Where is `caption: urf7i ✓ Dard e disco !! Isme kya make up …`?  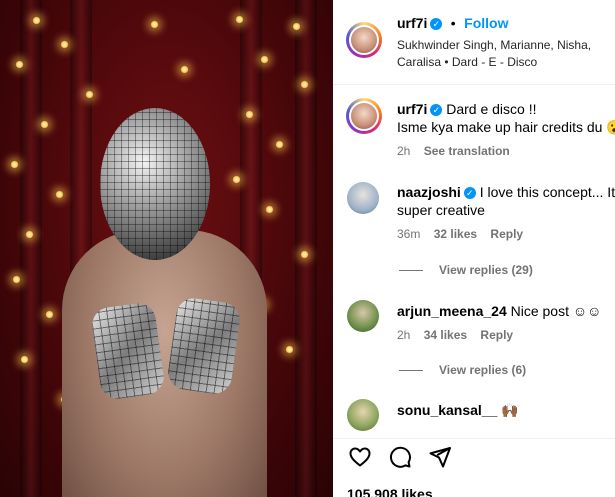
caption: urf7i ✓ Dard e disco !! Isme kya make up … is located at coordinates (506, 129).